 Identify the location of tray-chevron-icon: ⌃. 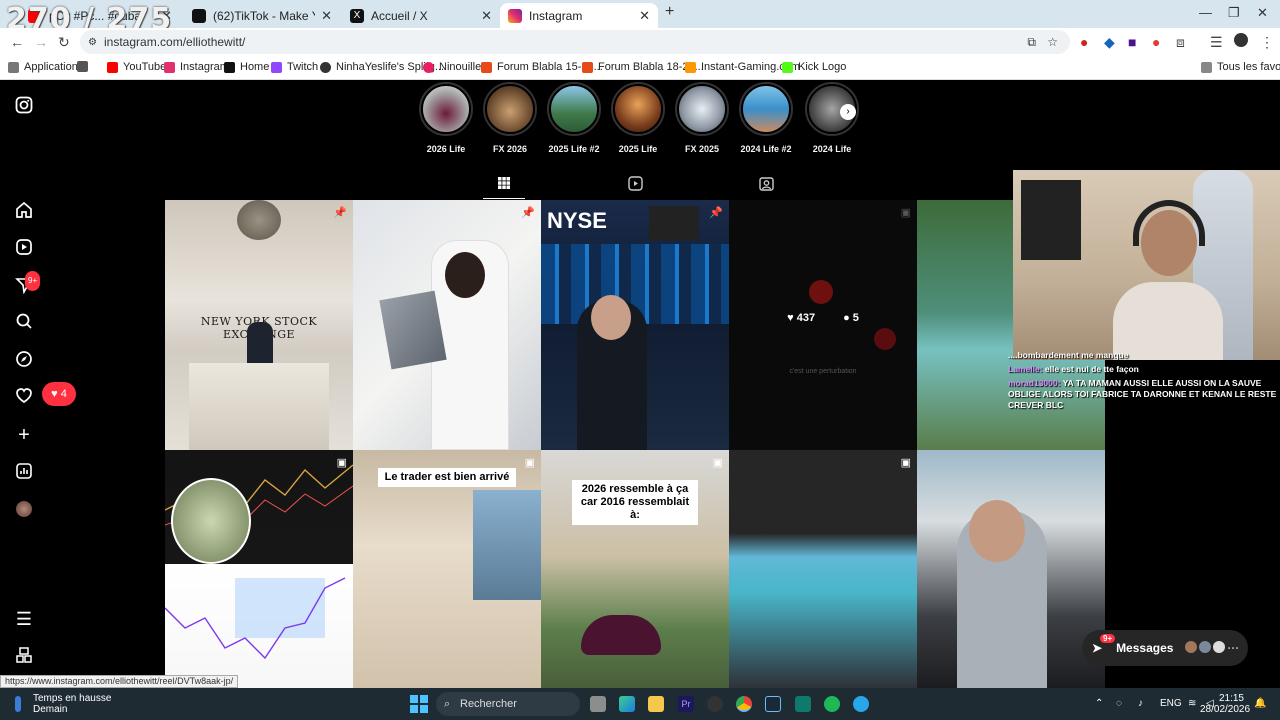
(1099, 703).